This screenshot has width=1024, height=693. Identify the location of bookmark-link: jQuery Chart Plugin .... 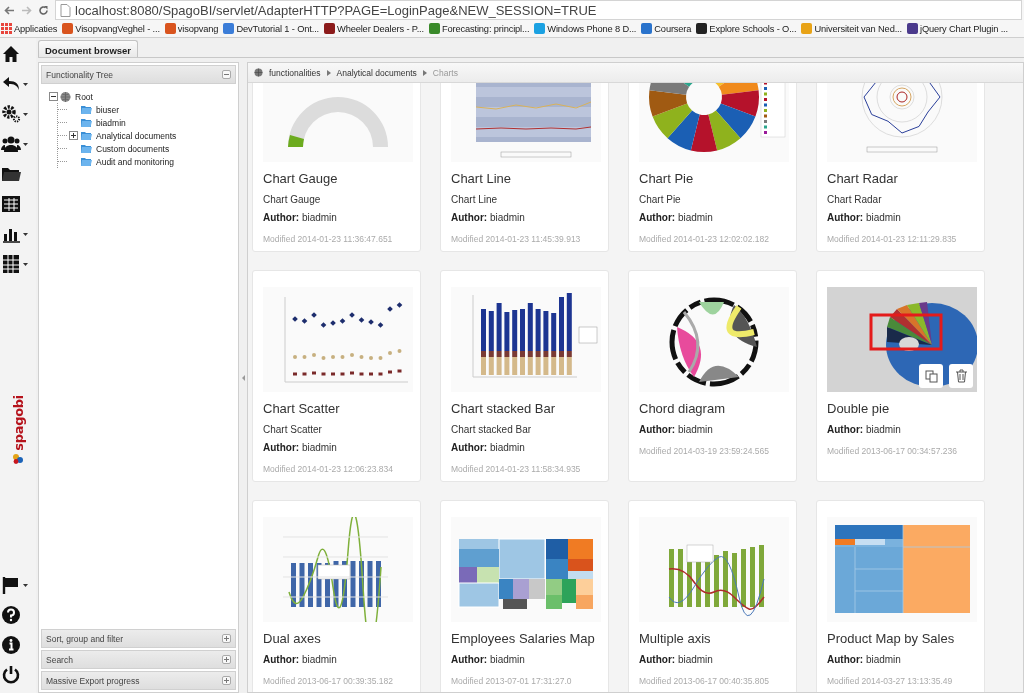
(957, 28).